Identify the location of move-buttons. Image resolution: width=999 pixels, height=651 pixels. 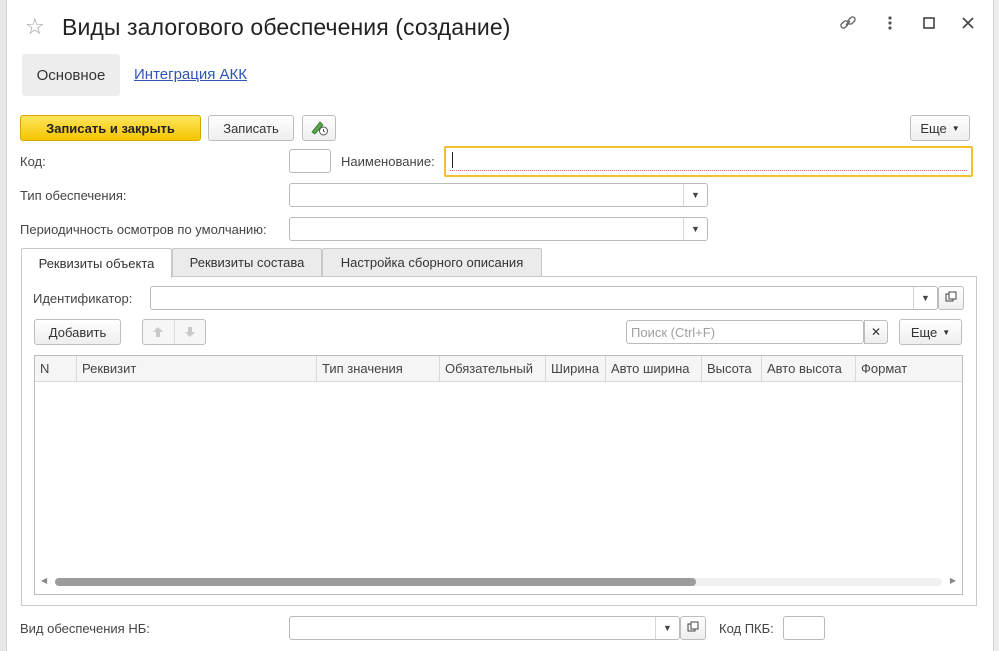
(174, 332).